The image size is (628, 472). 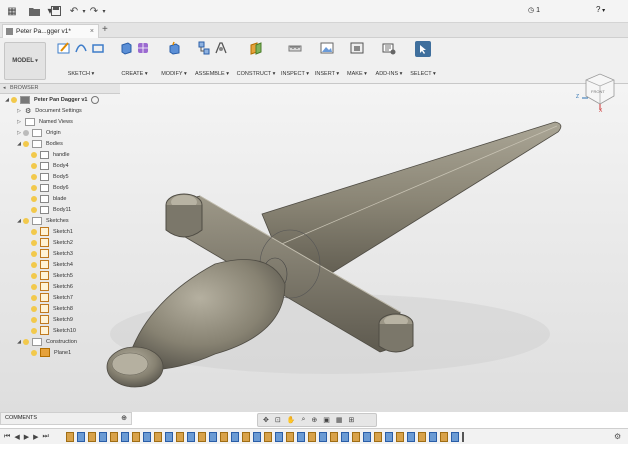 What do you see at coordinates (49, 165) in the screenshot?
I see `body-item: Body4` at bounding box center [49, 165].